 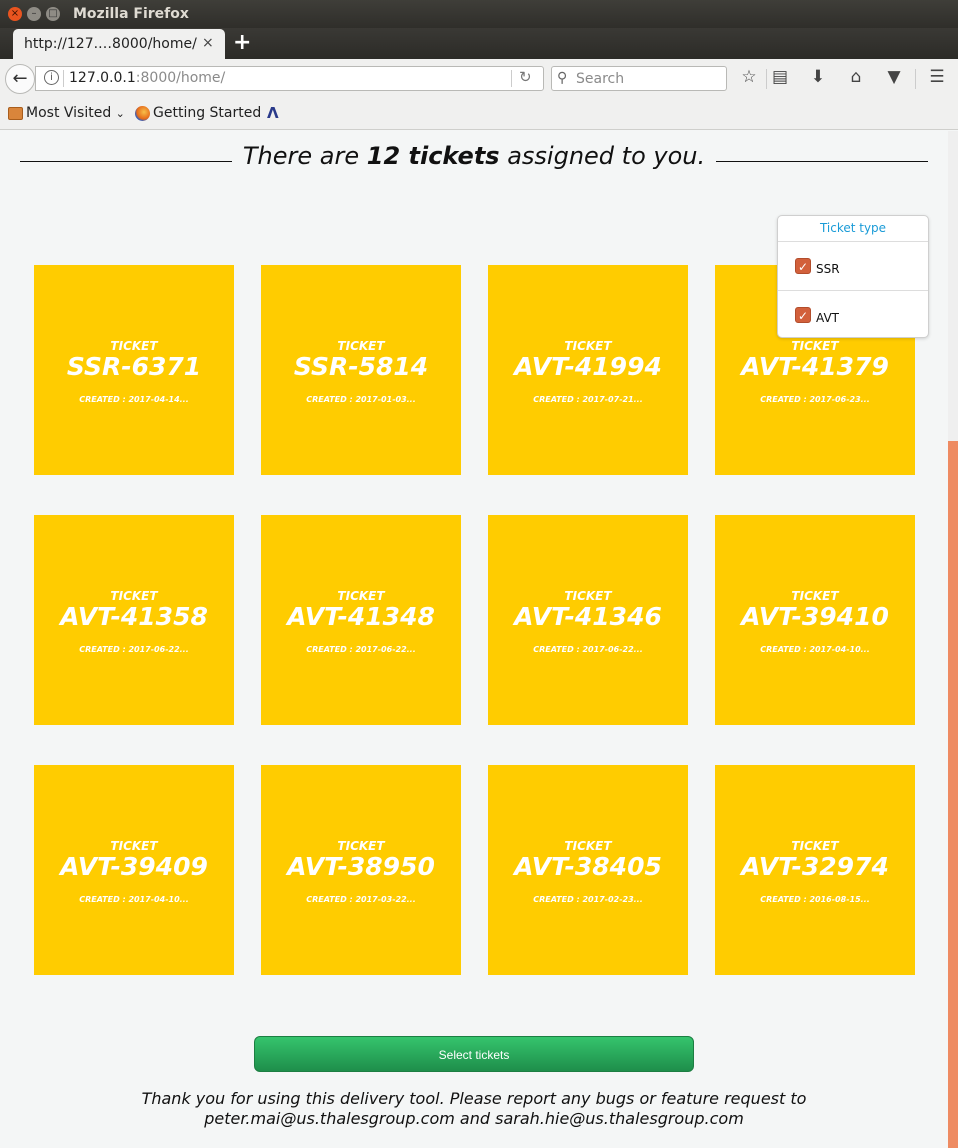 What do you see at coordinates (822, 161) in the screenshot?
I see `heading-rule-right` at bounding box center [822, 161].